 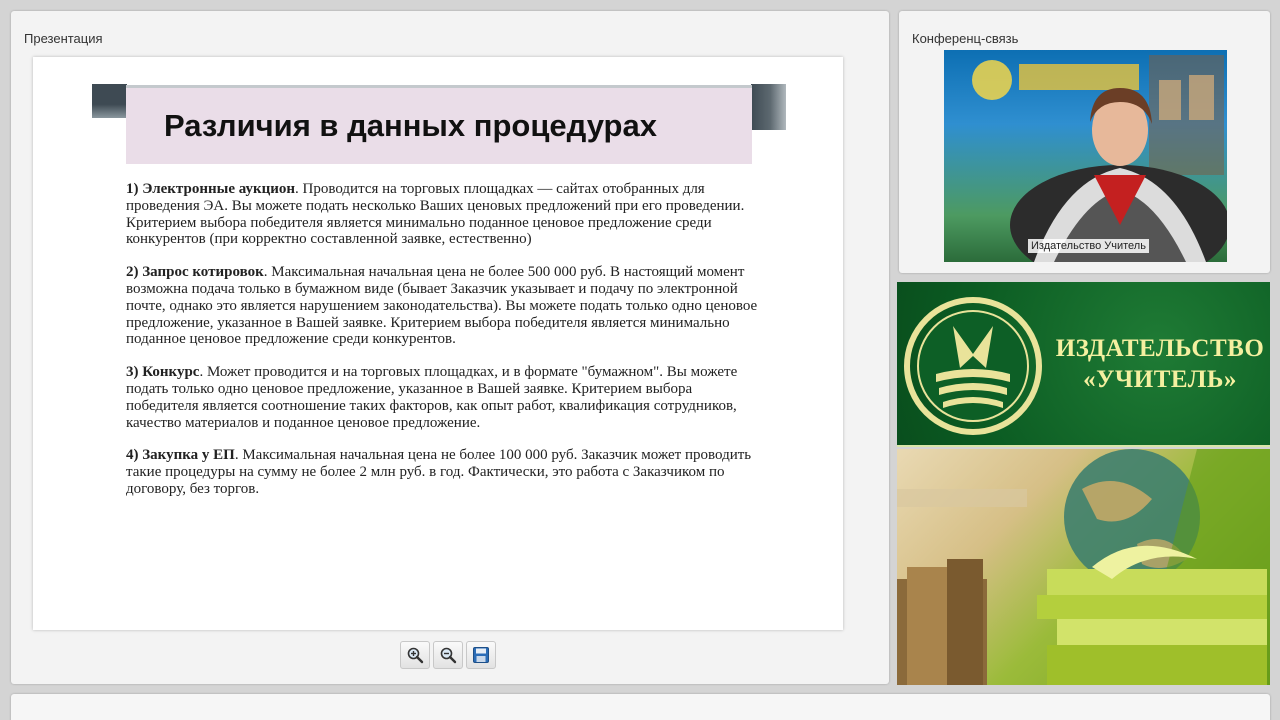 I want to click on publisher-name-line1: ИЗДАТЕЛЬСТВО, so click(x=1160, y=348).